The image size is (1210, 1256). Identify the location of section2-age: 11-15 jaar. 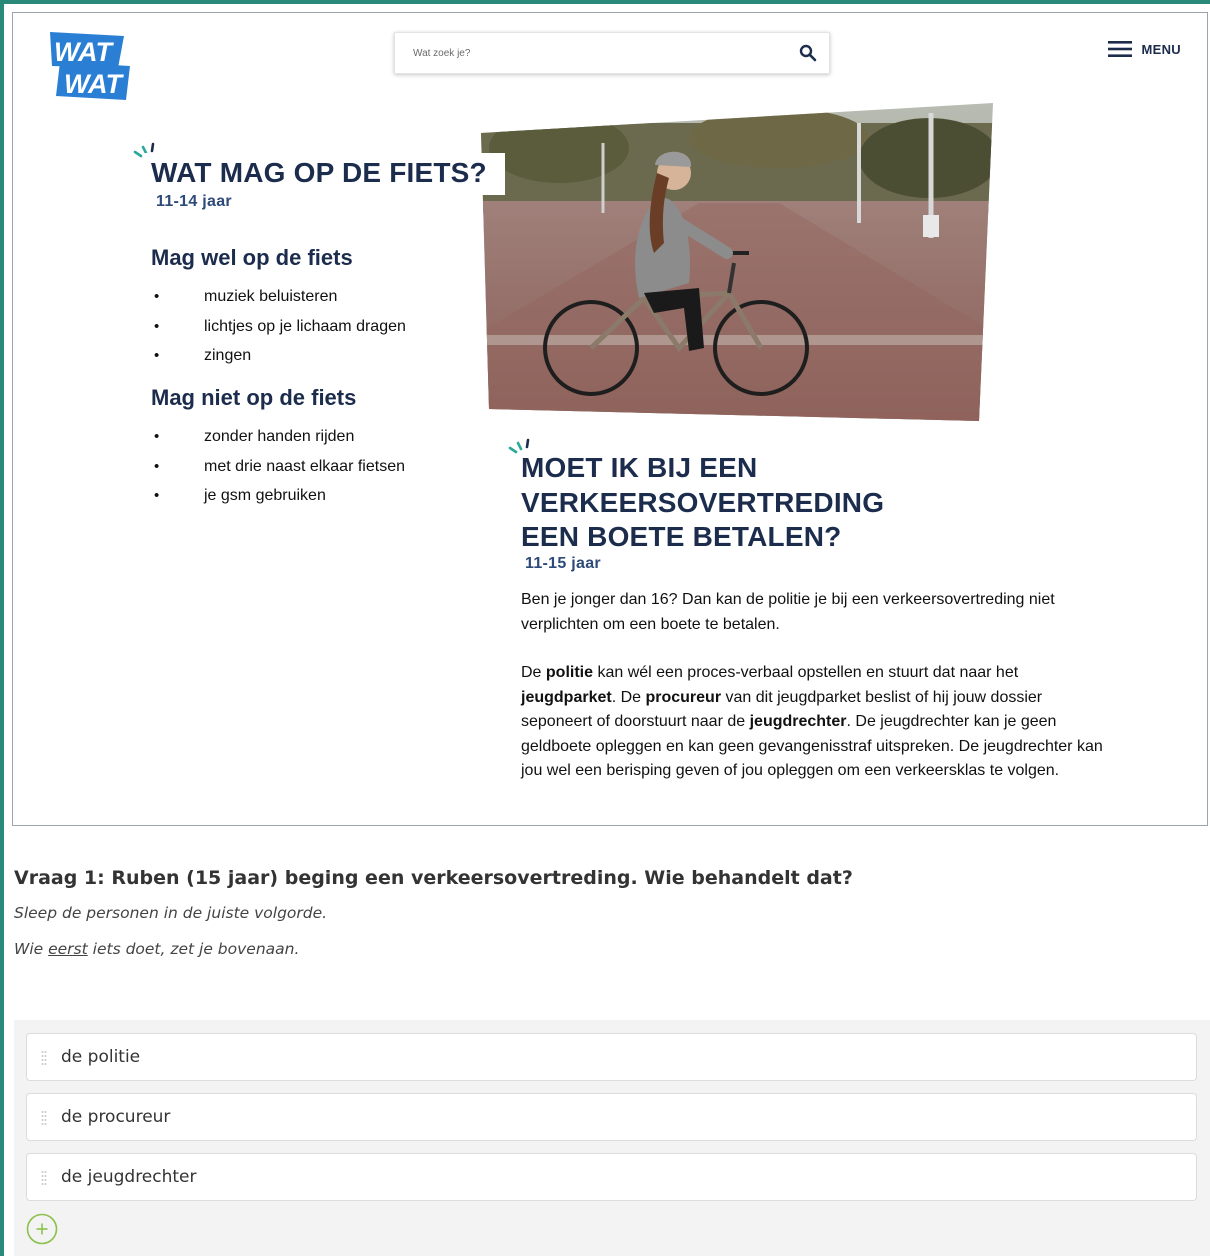
(563, 563).